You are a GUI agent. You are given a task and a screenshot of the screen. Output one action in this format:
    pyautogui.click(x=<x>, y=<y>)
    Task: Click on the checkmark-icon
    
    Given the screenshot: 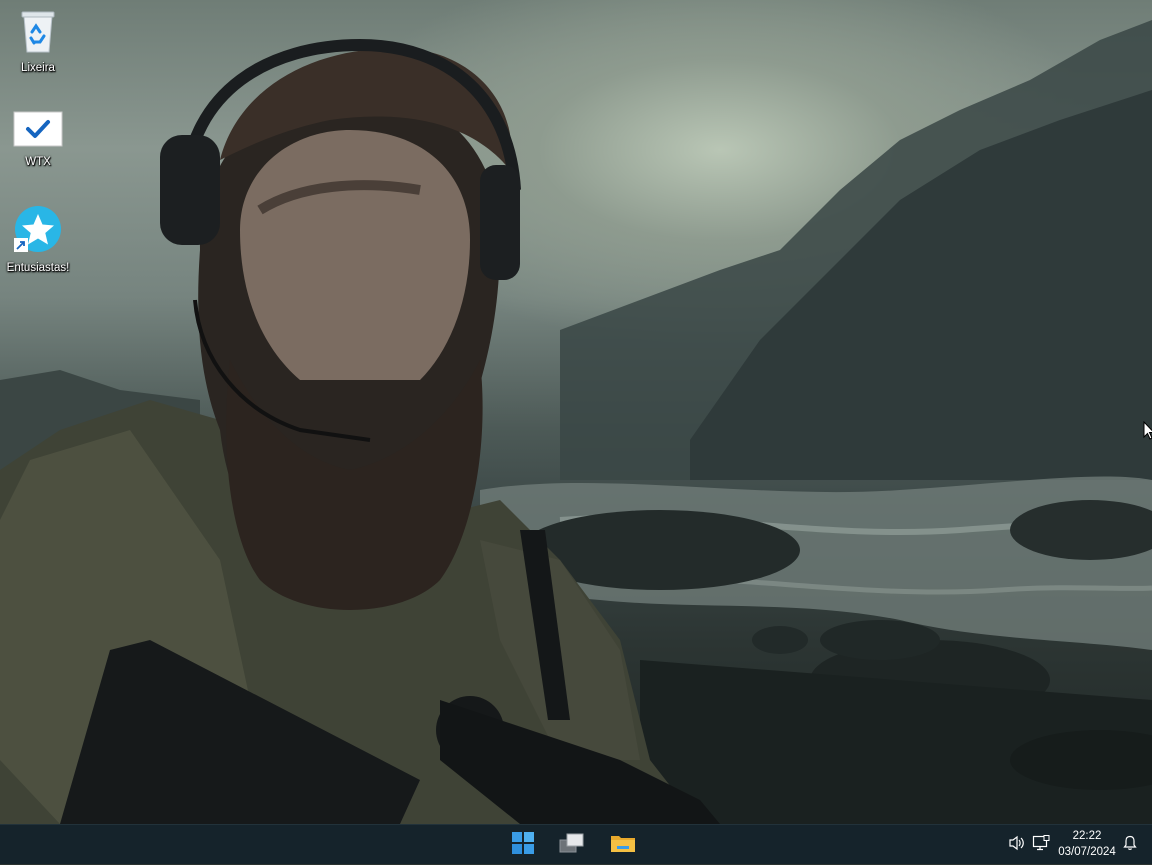 What is the action you would take?
    pyautogui.click(x=38, y=131)
    